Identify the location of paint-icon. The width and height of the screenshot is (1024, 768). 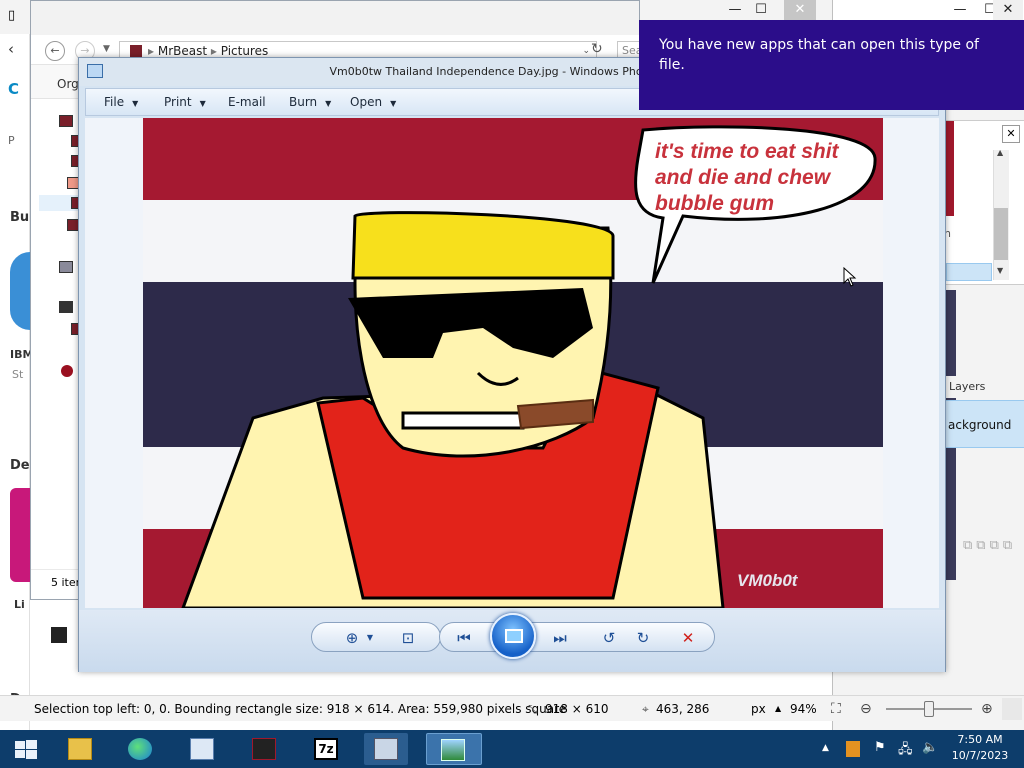
(386, 749).